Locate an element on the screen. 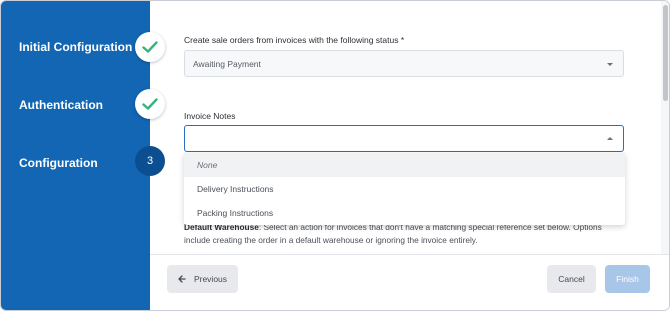 Image resolution: width=670 pixels, height=311 pixels. previous-button: Previous is located at coordinates (202, 279).